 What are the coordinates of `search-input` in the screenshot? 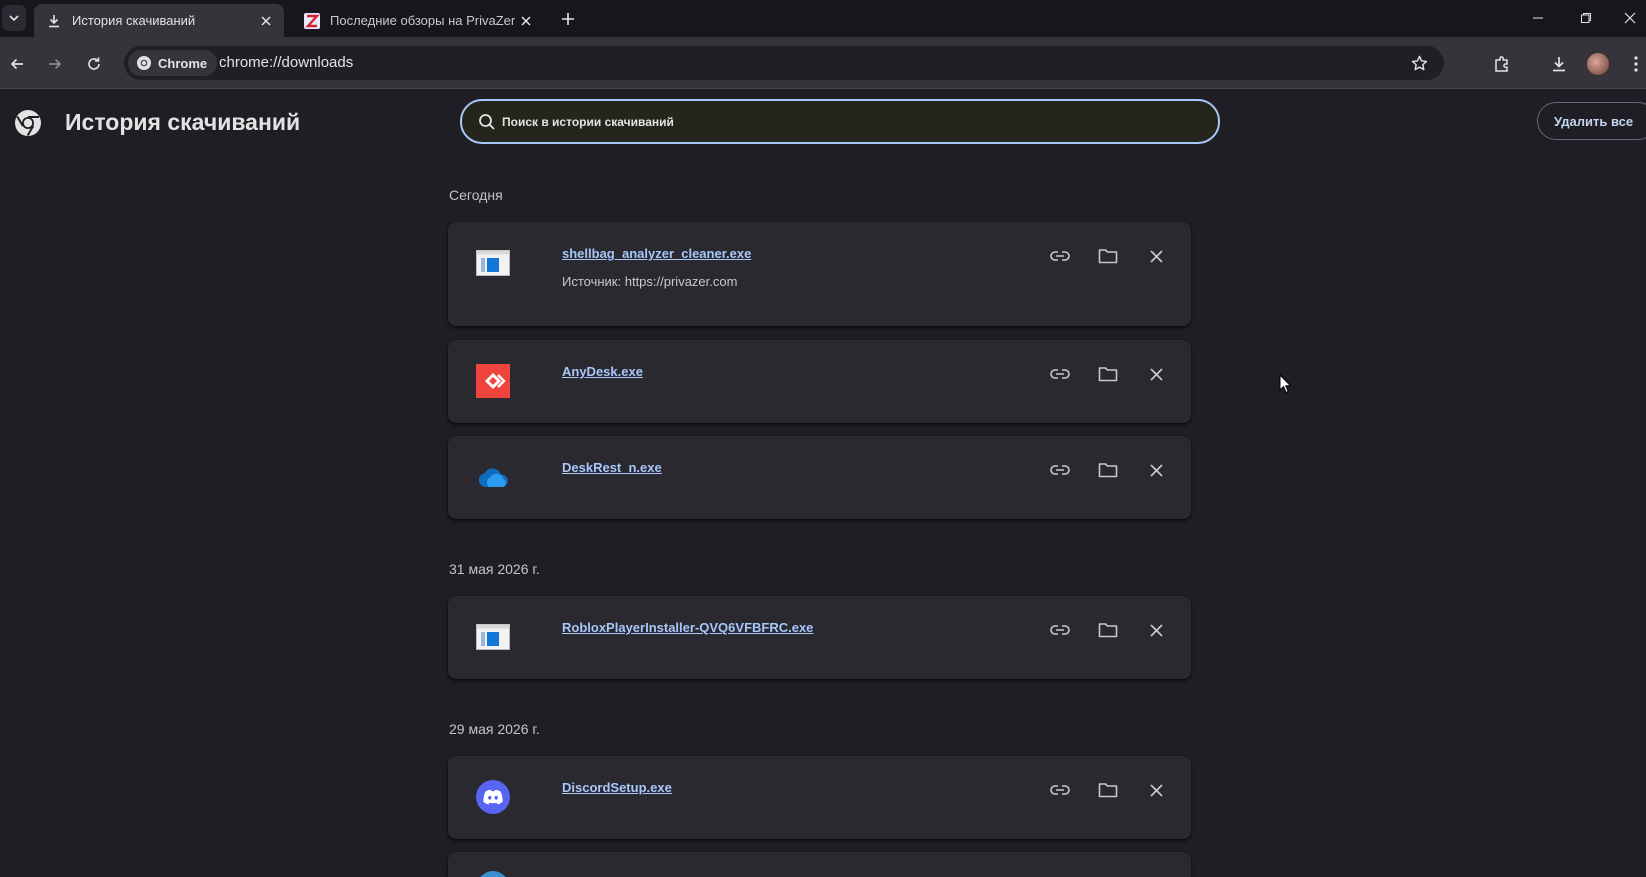 It's located at (852, 122).